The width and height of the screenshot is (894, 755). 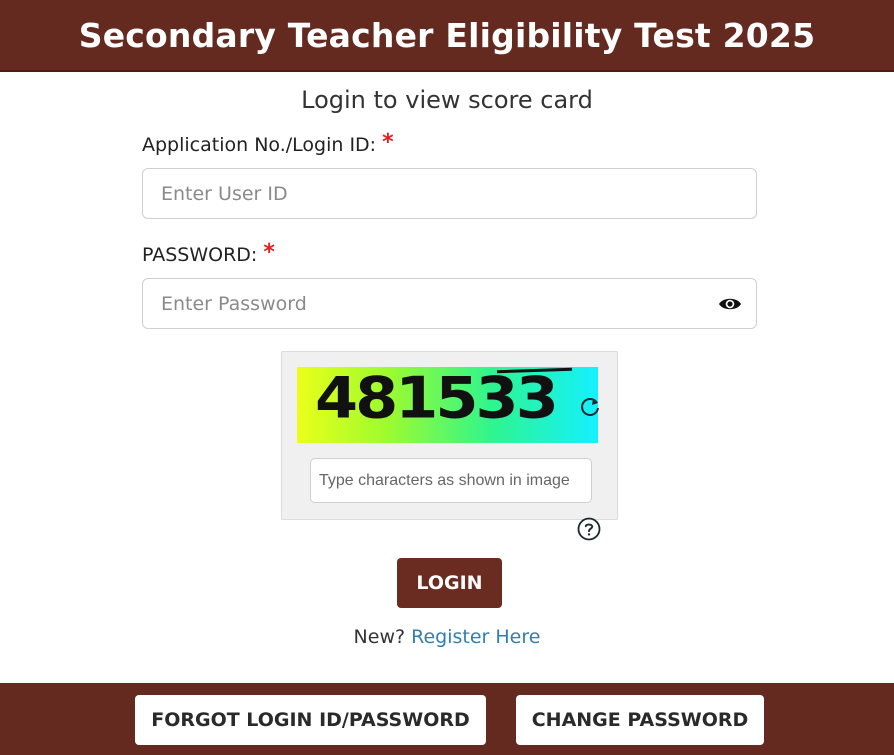 What do you see at coordinates (590, 407) in the screenshot?
I see `refresh-icon` at bounding box center [590, 407].